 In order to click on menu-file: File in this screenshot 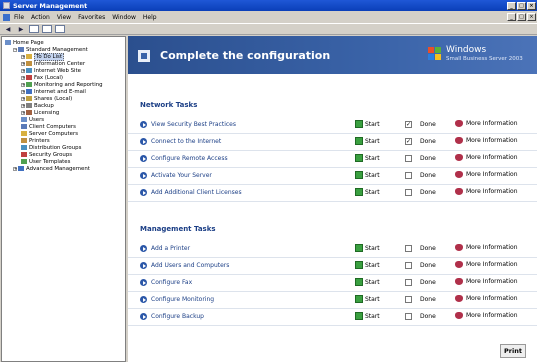, I will do `click(19, 17)`.